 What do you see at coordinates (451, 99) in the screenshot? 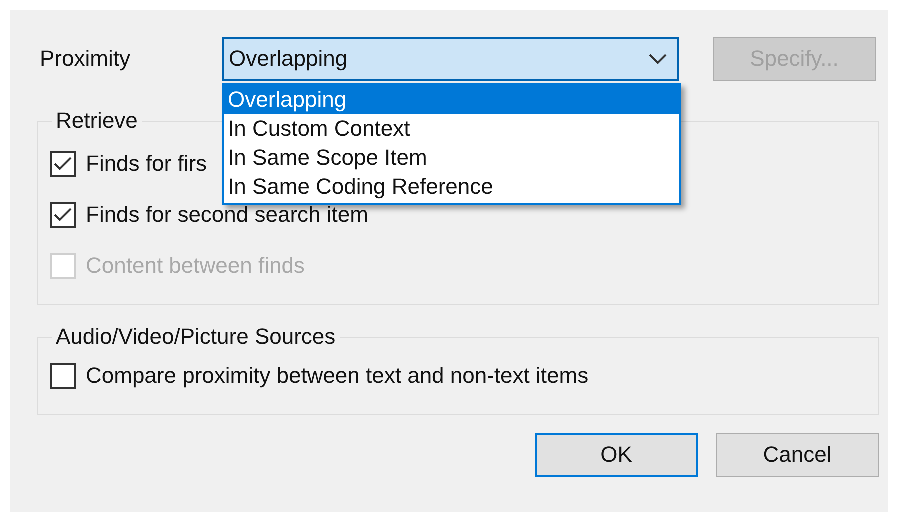
I see `dropdown-option: Overlapping` at bounding box center [451, 99].